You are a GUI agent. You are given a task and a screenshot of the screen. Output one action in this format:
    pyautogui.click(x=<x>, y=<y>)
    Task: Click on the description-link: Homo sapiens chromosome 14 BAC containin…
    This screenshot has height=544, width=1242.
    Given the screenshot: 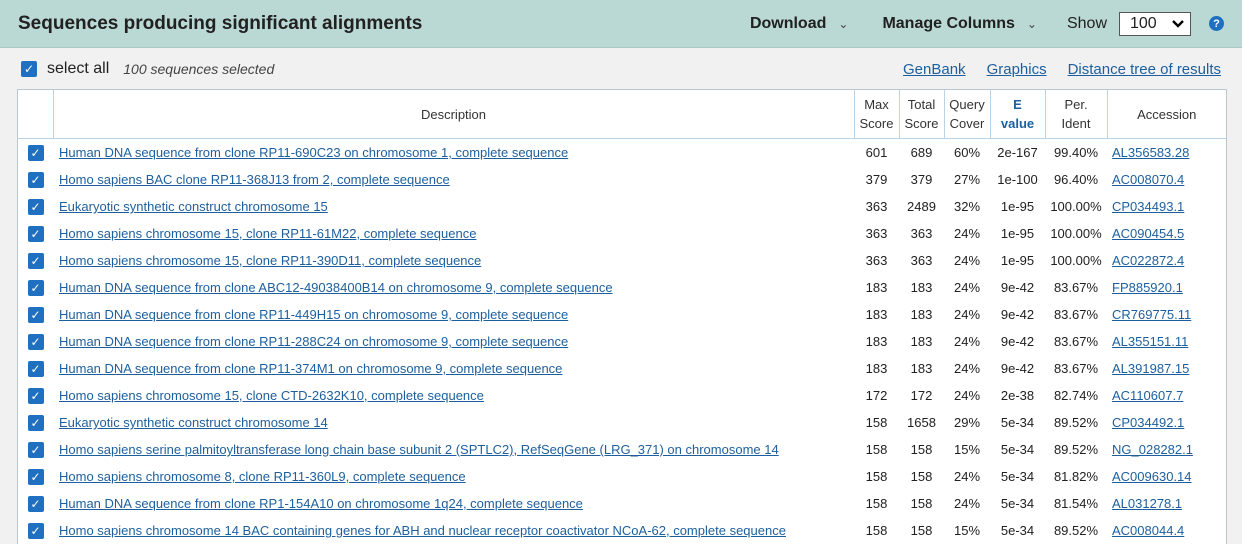 What is the action you would take?
    pyautogui.click(x=422, y=530)
    